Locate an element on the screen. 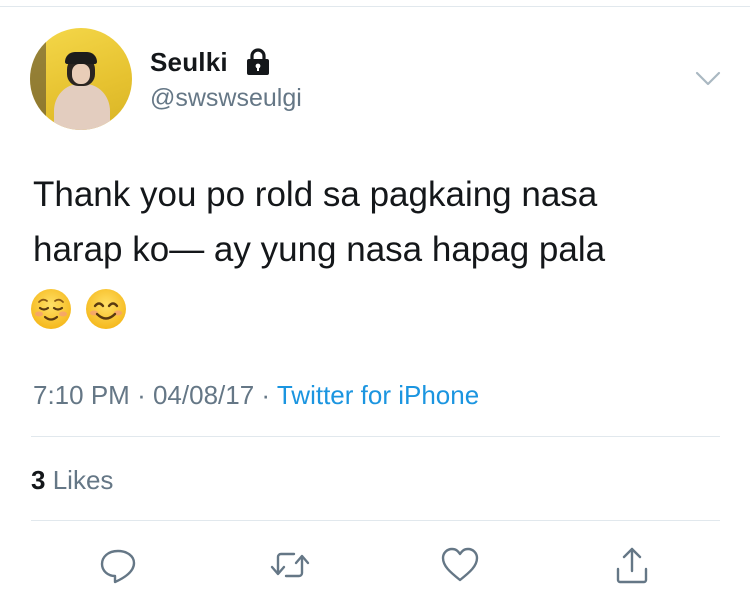 This screenshot has height=609, width=750. chevron-down-icon is located at coordinates (708, 79).